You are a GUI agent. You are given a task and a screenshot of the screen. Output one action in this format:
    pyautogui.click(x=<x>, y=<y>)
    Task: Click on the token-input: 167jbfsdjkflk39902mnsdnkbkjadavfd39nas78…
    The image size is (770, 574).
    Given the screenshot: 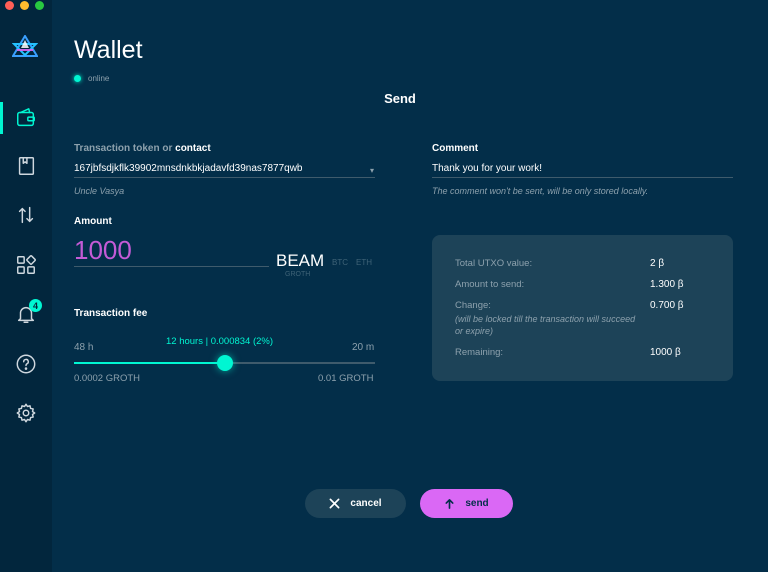 What is the action you would take?
    pyautogui.click(x=188, y=168)
    